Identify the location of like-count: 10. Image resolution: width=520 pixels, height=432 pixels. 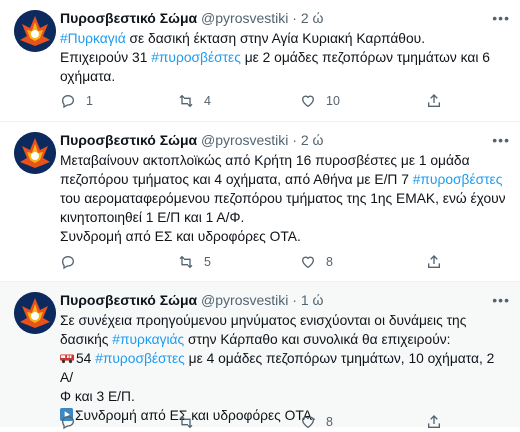
(333, 101).